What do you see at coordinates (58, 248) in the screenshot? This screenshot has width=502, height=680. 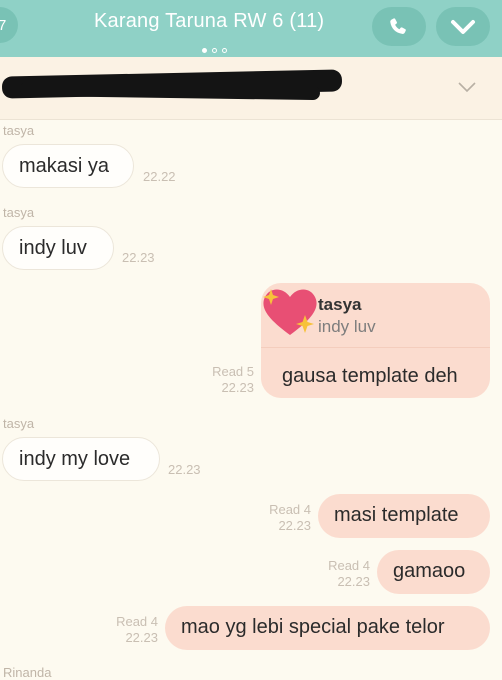 I see `incoming-message: indy luv` at bounding box center [58, 248].